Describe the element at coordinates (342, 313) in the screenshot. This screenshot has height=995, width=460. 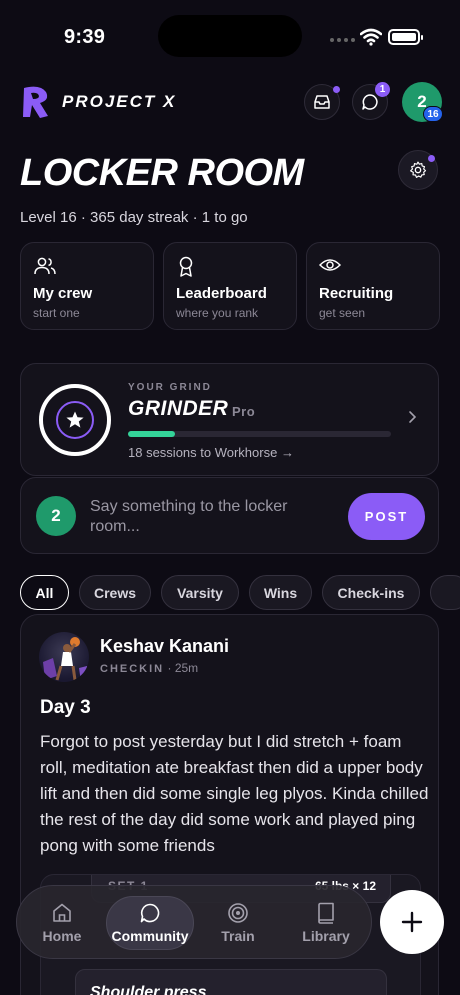
I see `tile-subtitle: get seen` at that location.